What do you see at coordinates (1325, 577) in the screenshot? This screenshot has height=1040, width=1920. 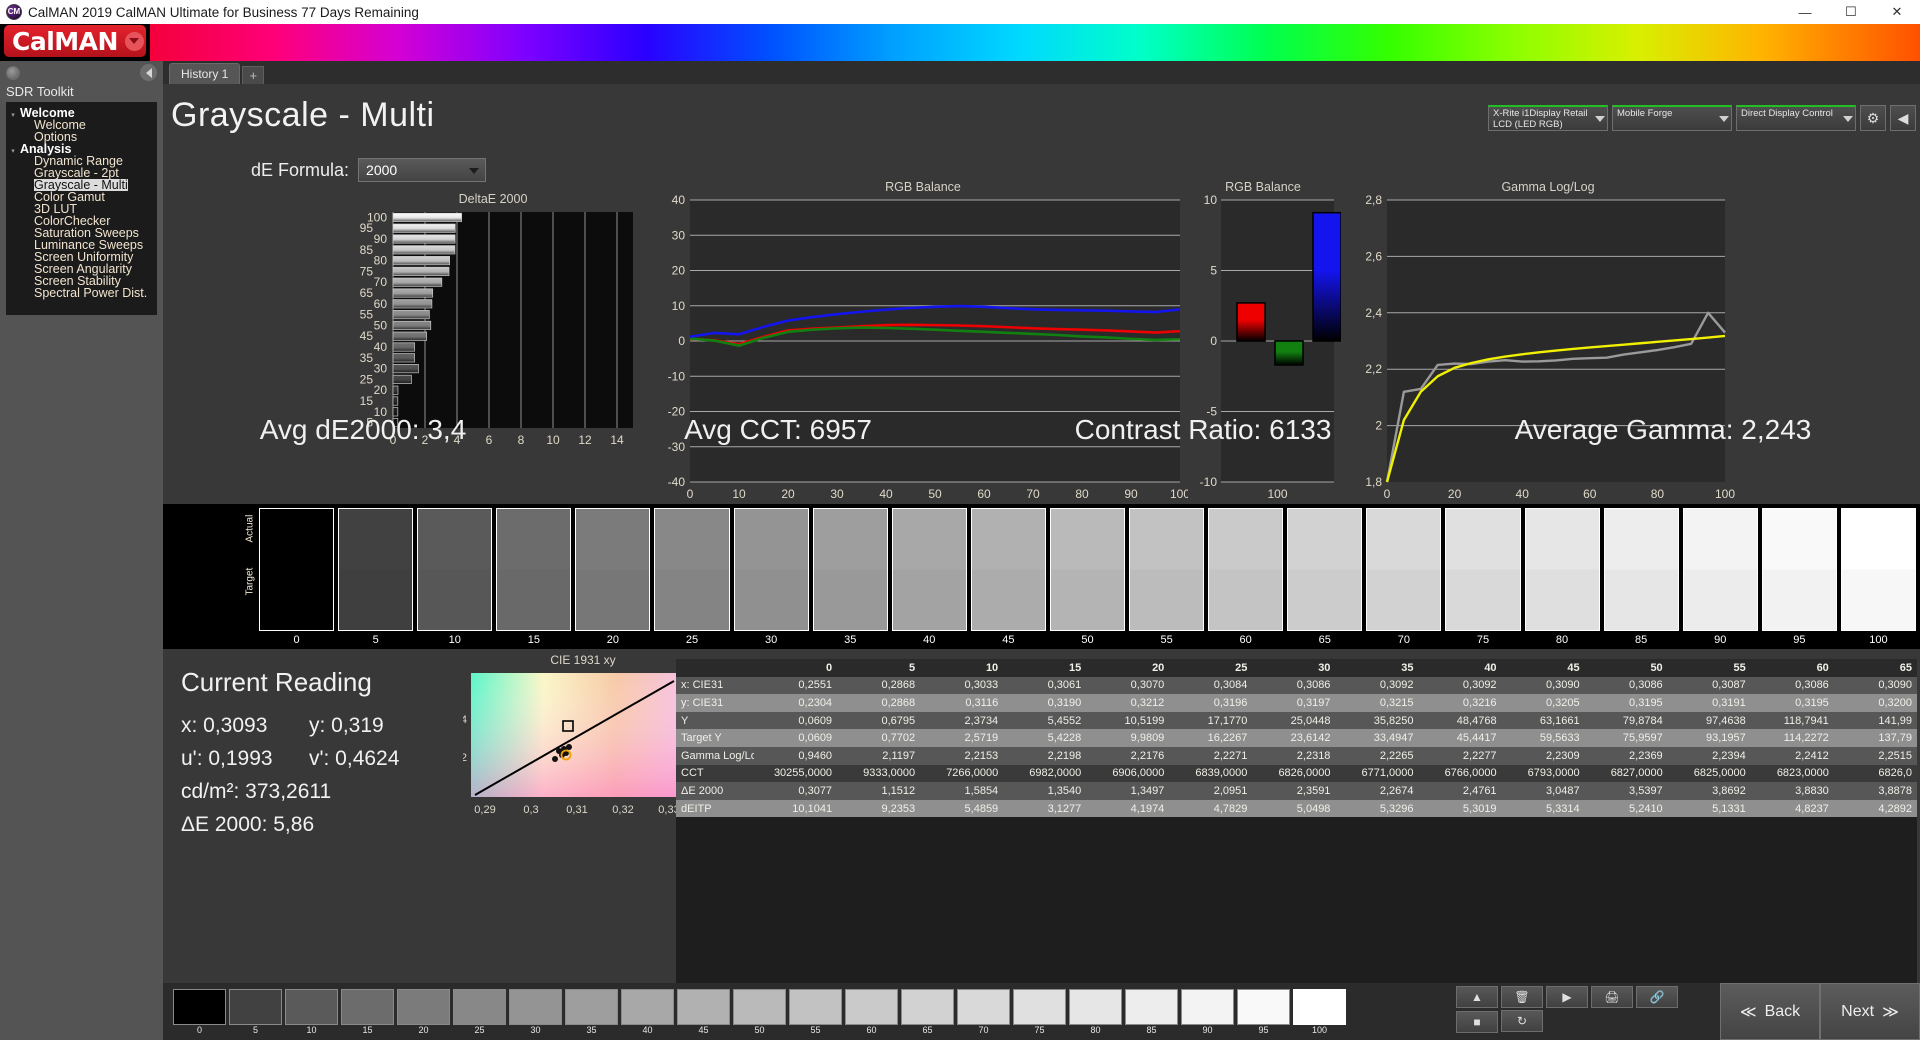 I see `patch-65: 65` at bounding box center [1325, 577].